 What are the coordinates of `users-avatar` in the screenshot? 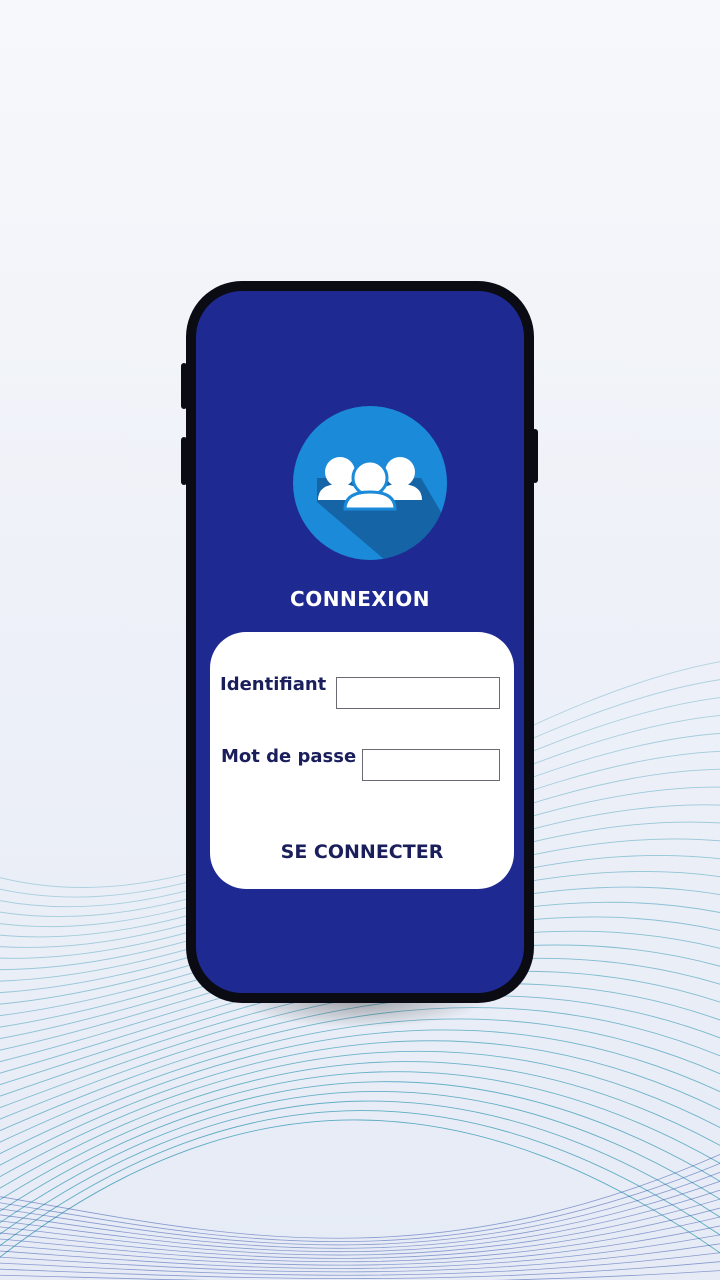 It's located at (370, 483).